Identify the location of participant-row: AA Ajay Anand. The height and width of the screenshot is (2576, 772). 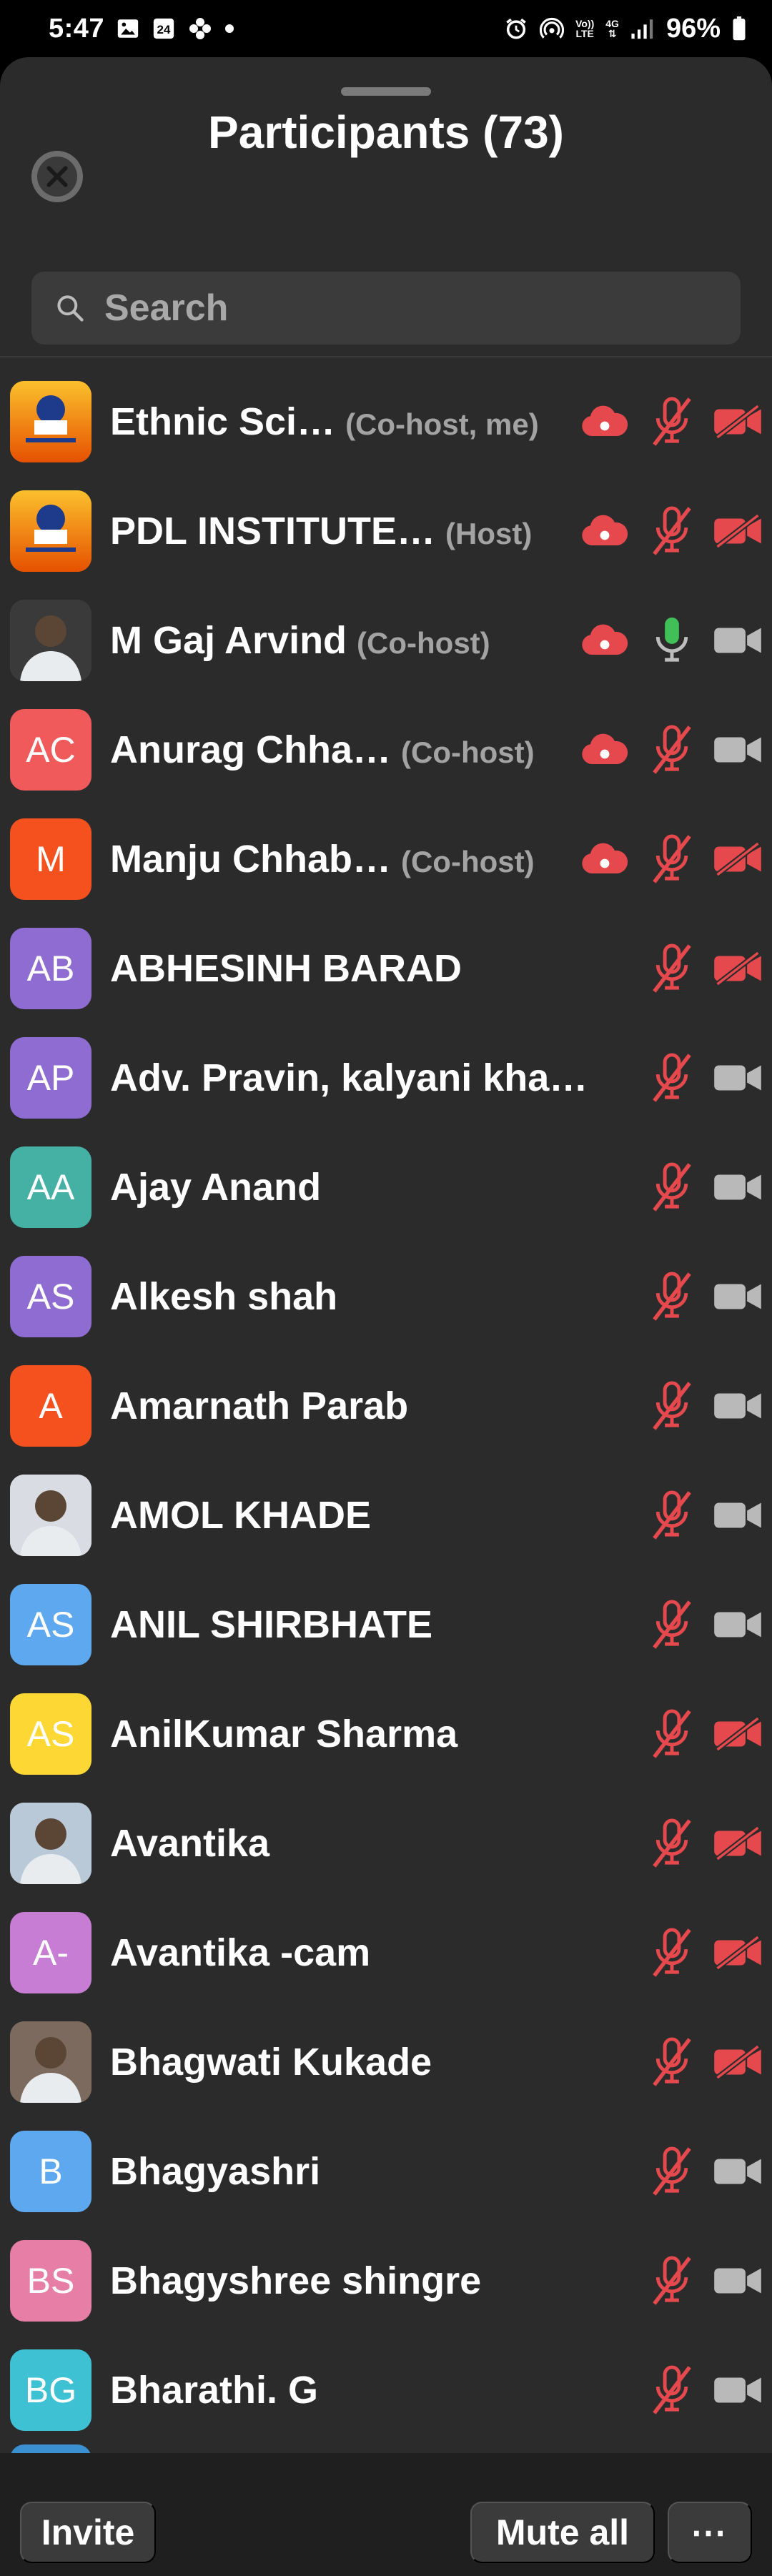
(386, 1187).